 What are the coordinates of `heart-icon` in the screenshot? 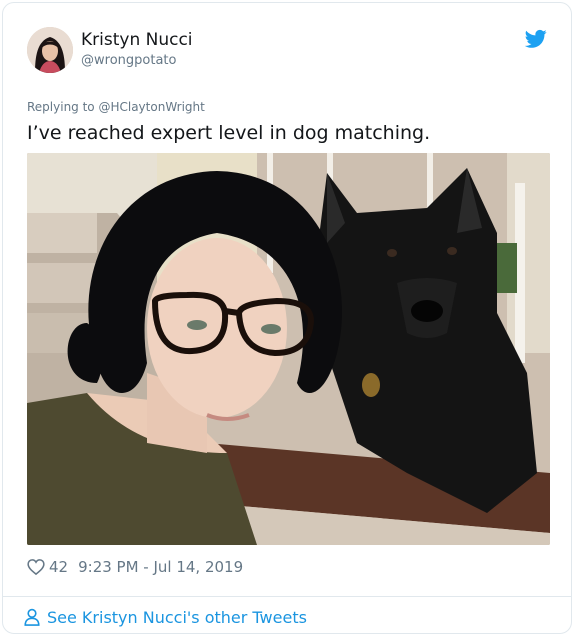 It's located at (36, 567).